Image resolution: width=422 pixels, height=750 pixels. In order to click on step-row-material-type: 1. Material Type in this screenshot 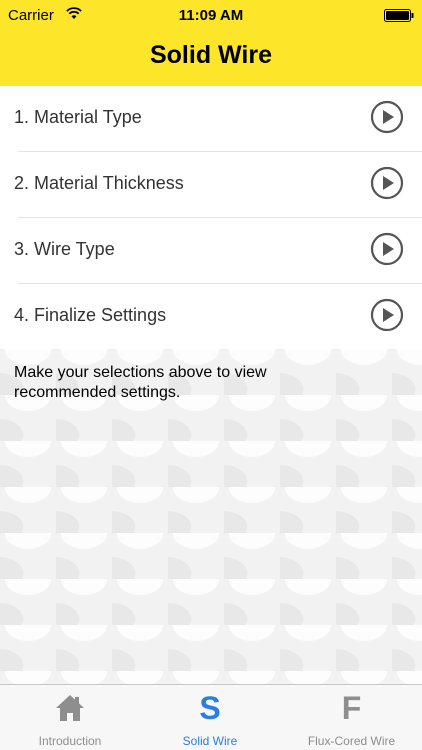, I will do `click(211, 119)`.